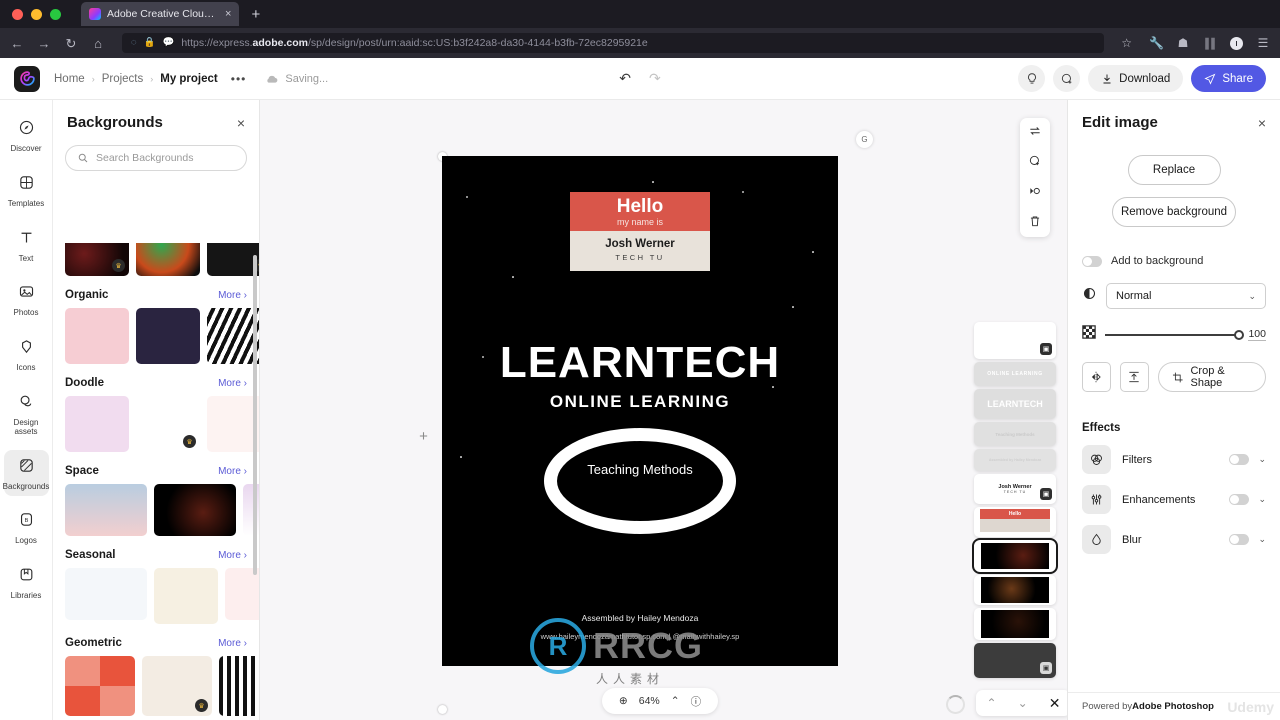 The height and width of the screenshot is (720, 1280). Describe the element at coordinates (1210, 43) in the screenshot. I see `library-icon: ∥∥` at that location.